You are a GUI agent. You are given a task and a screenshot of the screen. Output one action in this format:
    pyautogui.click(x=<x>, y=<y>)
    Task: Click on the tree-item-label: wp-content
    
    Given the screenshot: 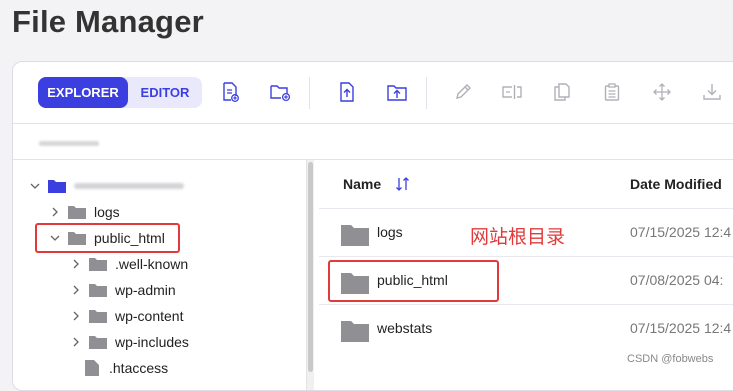 What is the action you would take?
    pyautogui.click(x=149, y=316)
    